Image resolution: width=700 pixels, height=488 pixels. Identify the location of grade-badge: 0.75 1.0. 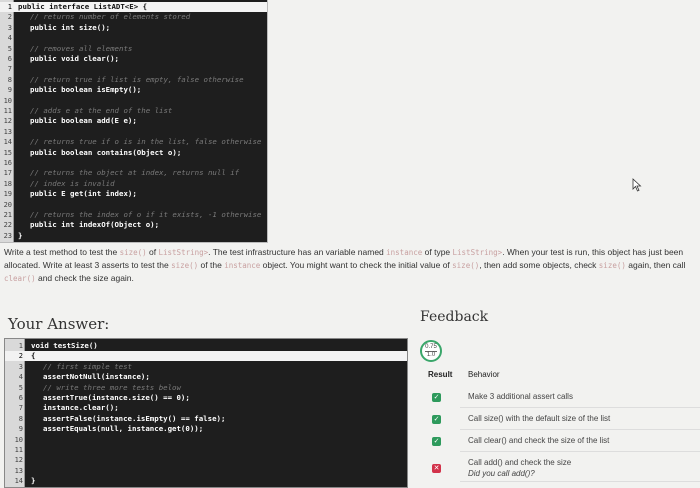
(431, 351).